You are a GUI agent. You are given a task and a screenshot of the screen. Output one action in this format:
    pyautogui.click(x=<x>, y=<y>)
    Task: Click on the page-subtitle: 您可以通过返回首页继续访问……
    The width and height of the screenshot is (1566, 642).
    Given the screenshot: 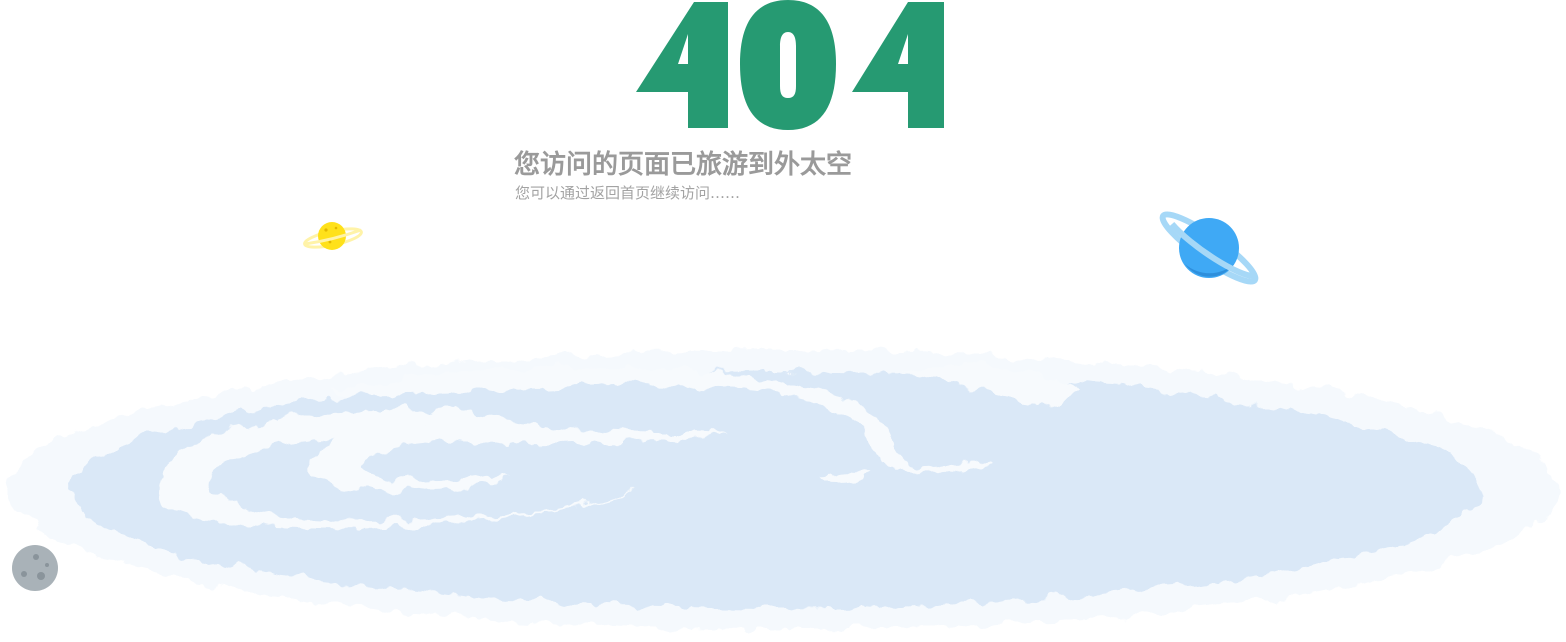 What is the action you would take?
    pyautogui.click(x=628, y=193)
    